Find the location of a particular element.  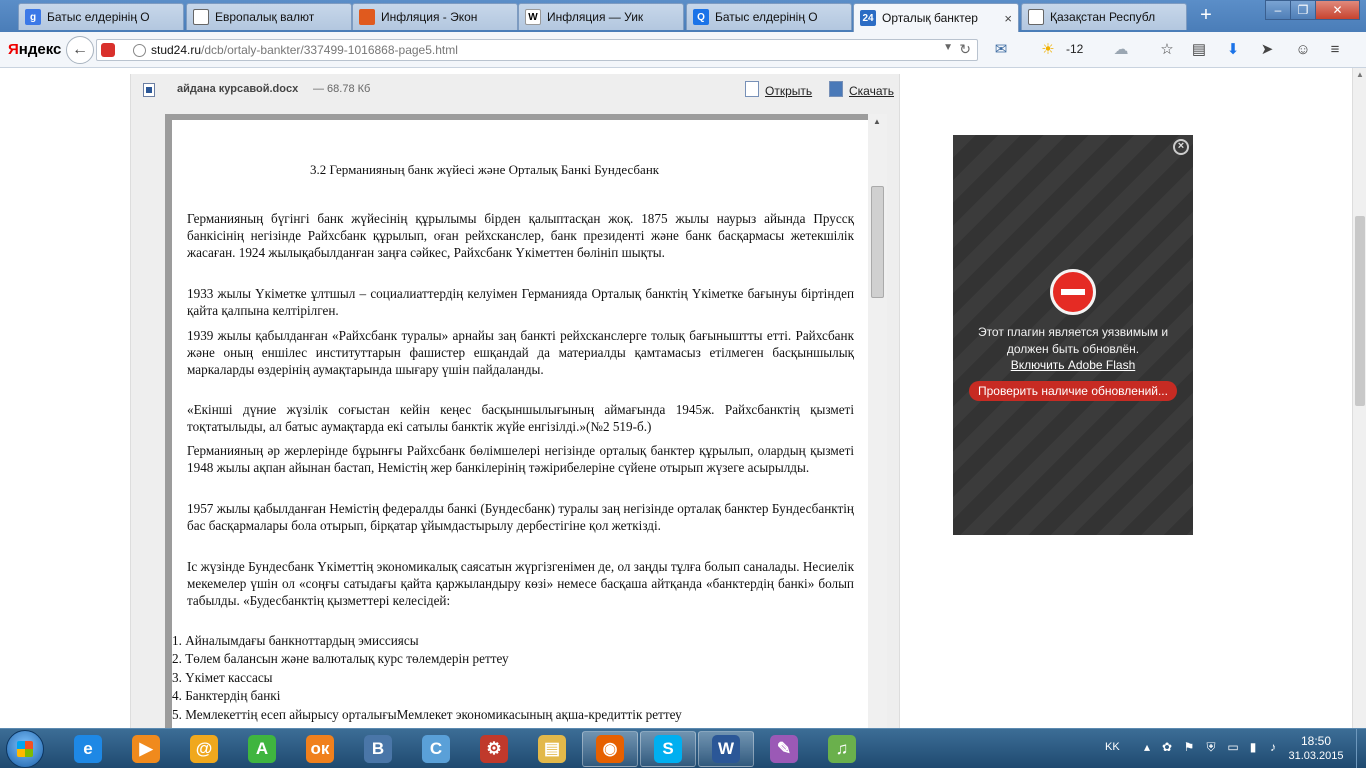

search-icon: Q is located at coordinates (701, 17).